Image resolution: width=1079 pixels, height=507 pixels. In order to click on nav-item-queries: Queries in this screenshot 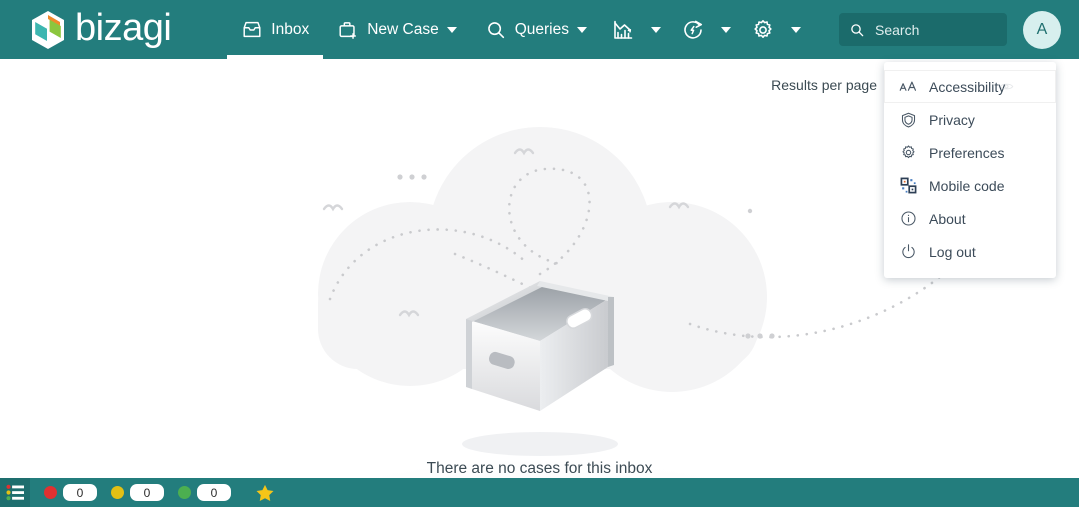, I will do `click(536, 29)`.